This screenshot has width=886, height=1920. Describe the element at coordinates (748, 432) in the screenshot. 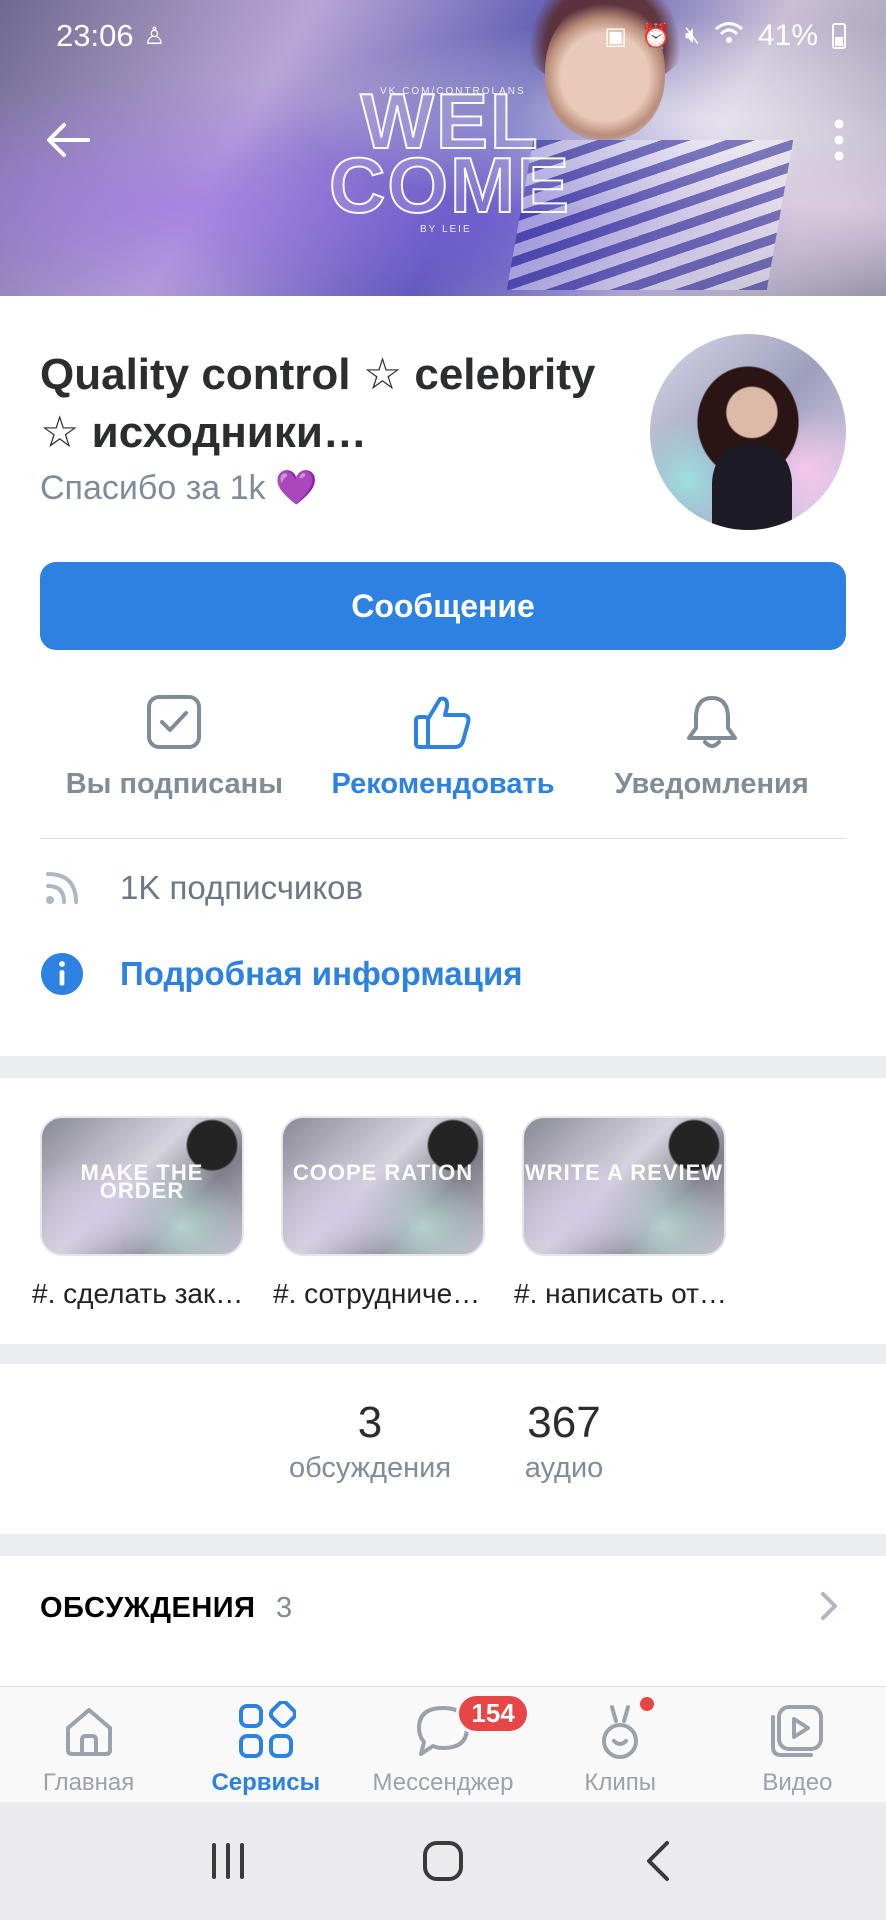

I see `group-avatar` at that location.